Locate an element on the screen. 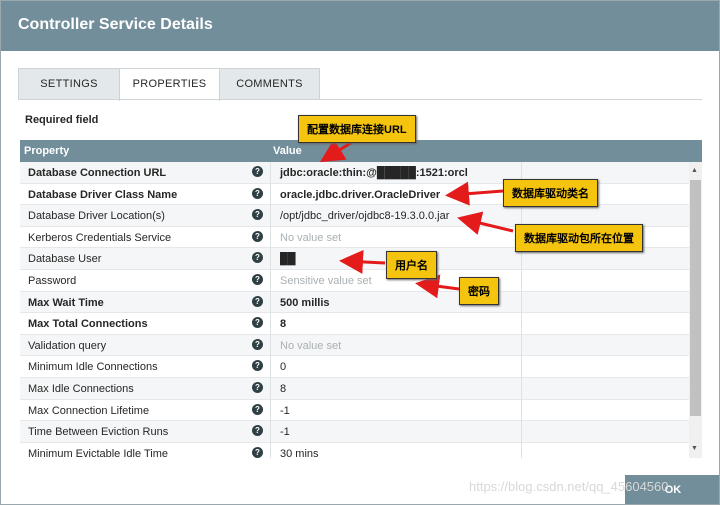  watermark: https://blog.csdn.net/qq_45604560 is located at coordinates (569, 486).